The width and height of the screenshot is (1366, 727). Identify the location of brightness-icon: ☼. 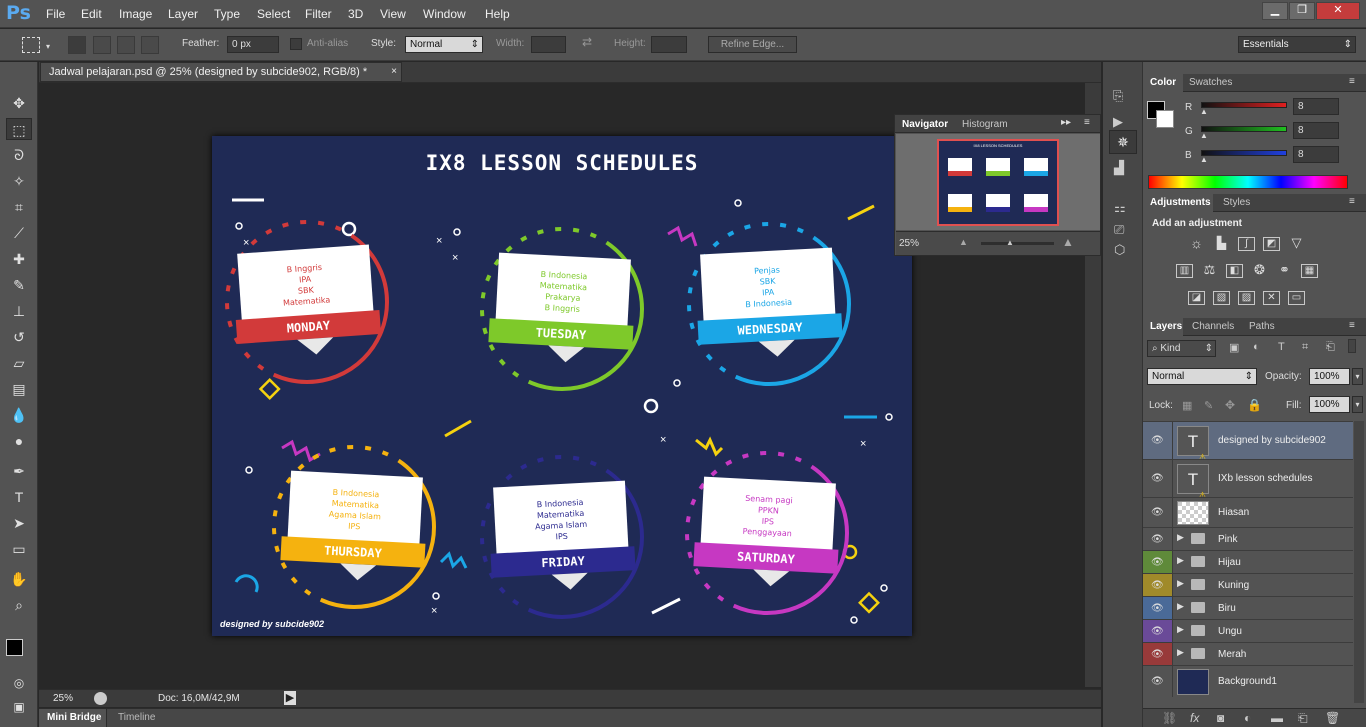
(1196, 243).